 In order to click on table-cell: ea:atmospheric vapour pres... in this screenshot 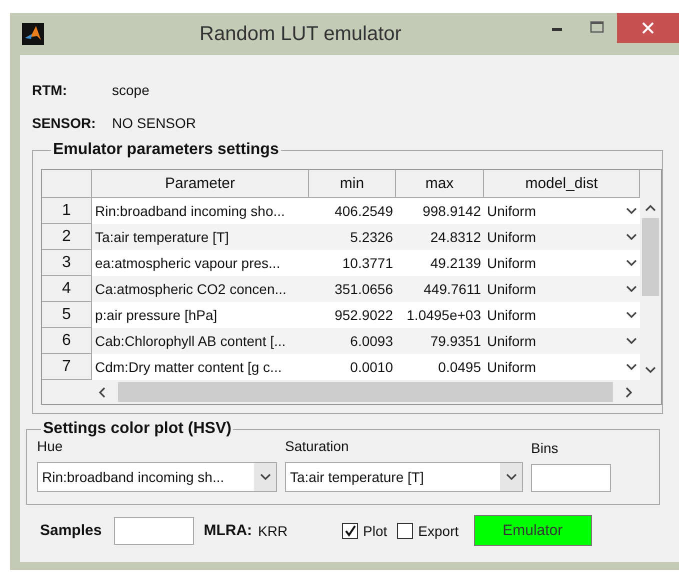, I will do `click(200, 263)`.